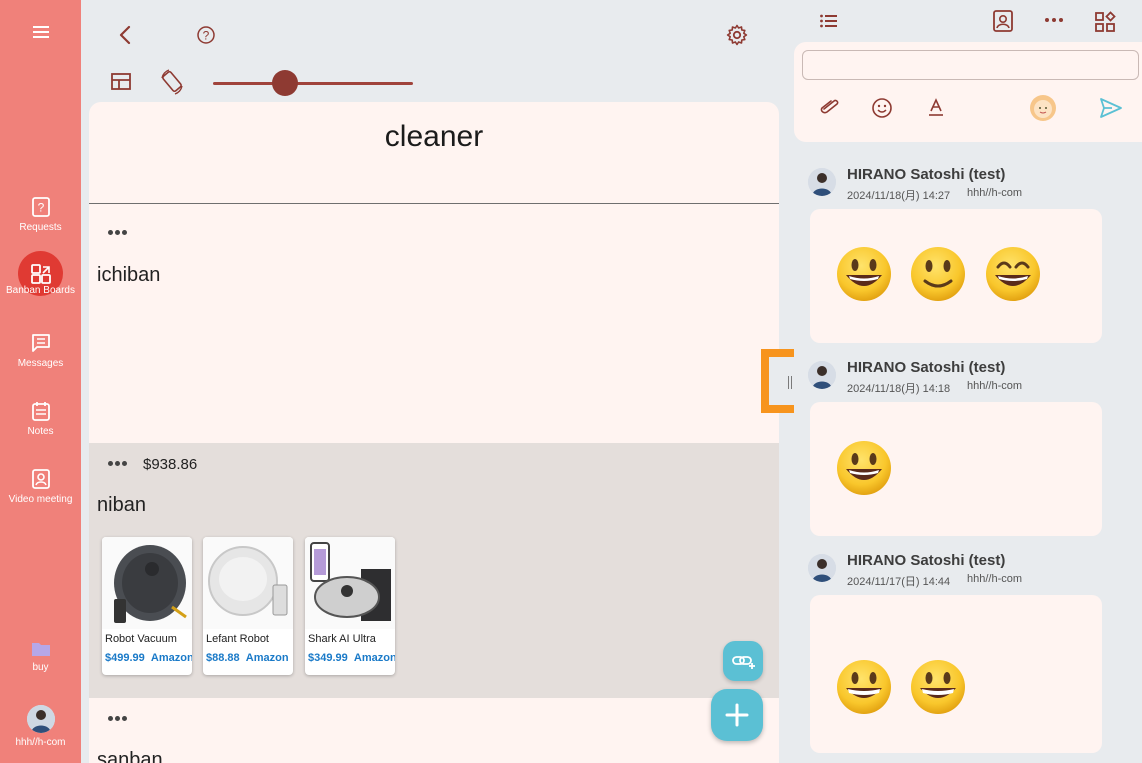 This screenshot has width=1142, height=763. What do you see at coordinates (899, 196) in the screenshot?
I see `message-timestamp: 2024/11/18(月) 14:27` at bounding box center [899, 196].